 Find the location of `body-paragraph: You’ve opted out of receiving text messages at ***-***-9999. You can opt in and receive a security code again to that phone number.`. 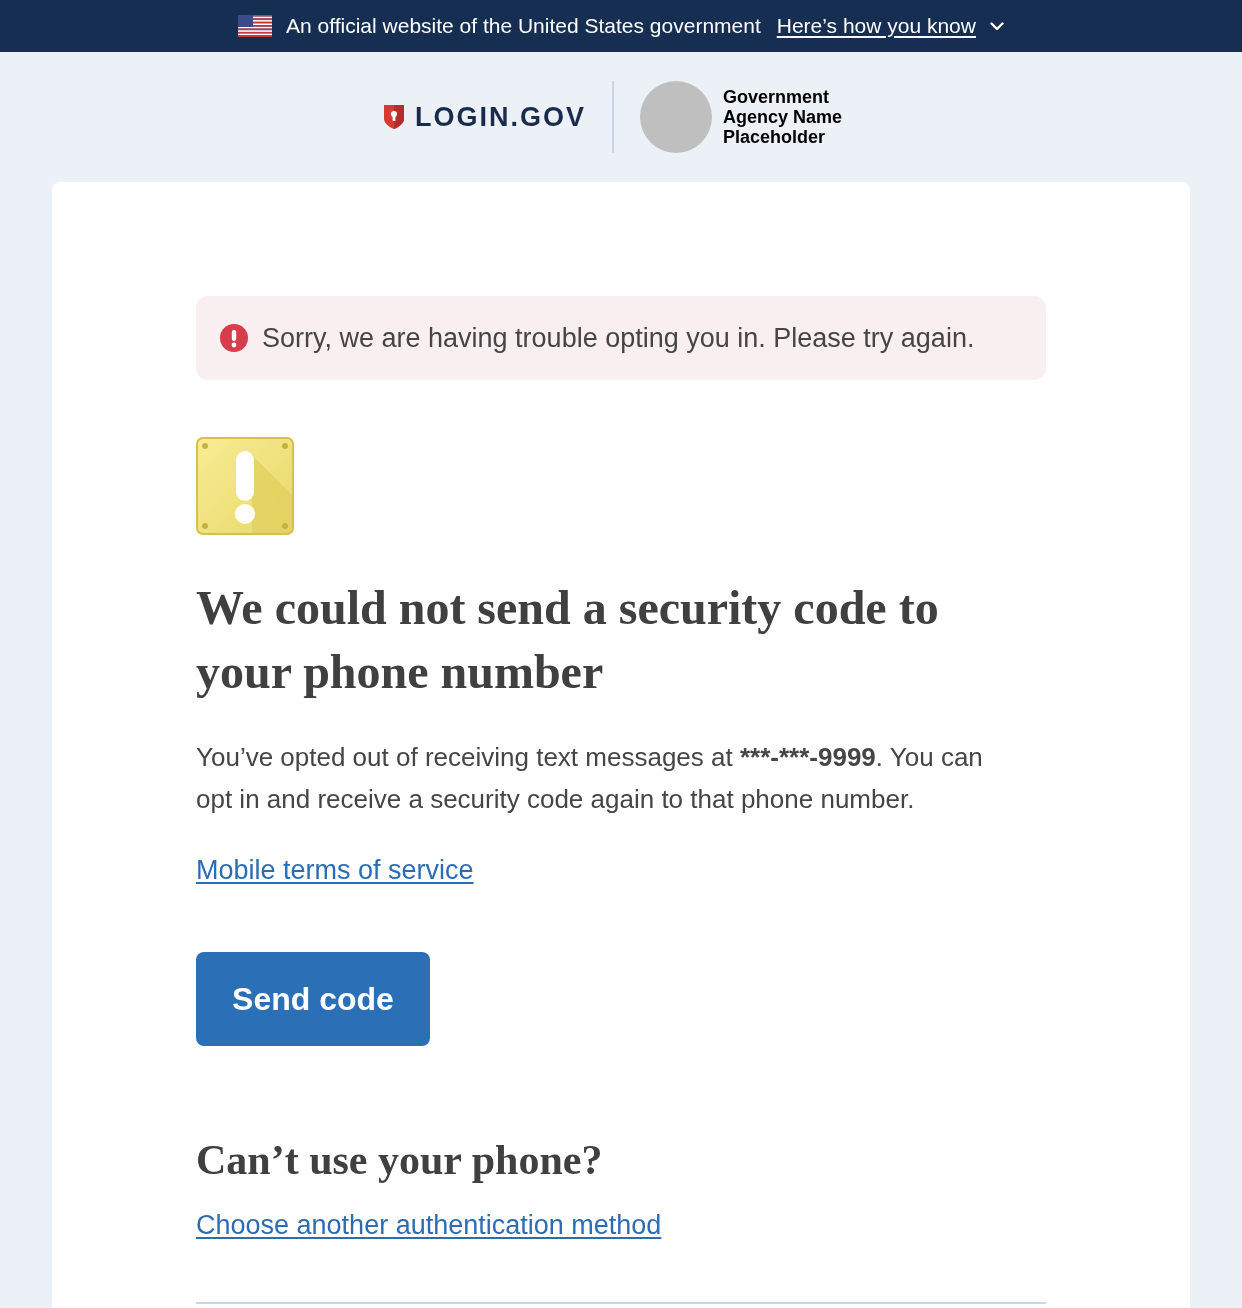

body-paragraph: You’ve opted out of receiving text messages at ***-***-9999. You can opt in and receive a security code again to that phone number. is located at coordinates (590, 778).